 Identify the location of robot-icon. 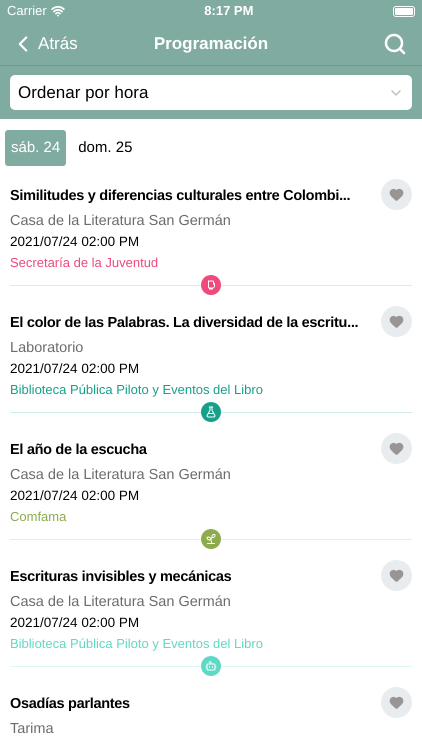
(211, 666).